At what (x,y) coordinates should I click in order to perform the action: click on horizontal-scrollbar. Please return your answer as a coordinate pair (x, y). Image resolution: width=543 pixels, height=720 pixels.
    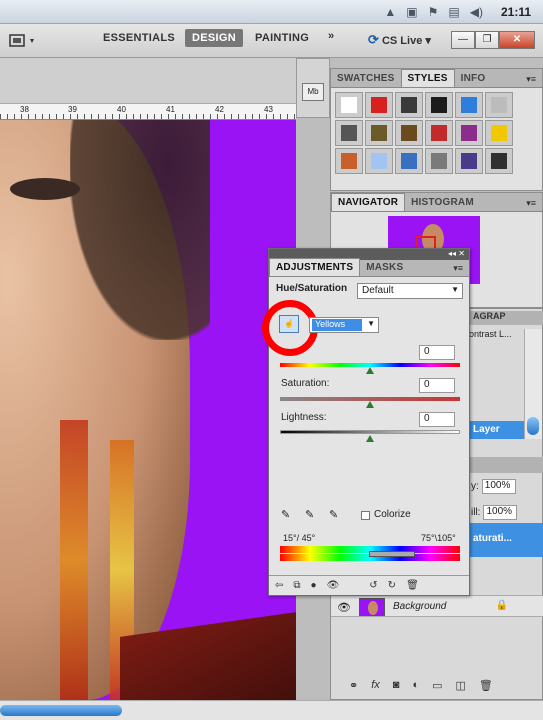
    Looking at the image, I should click on (271, 710).